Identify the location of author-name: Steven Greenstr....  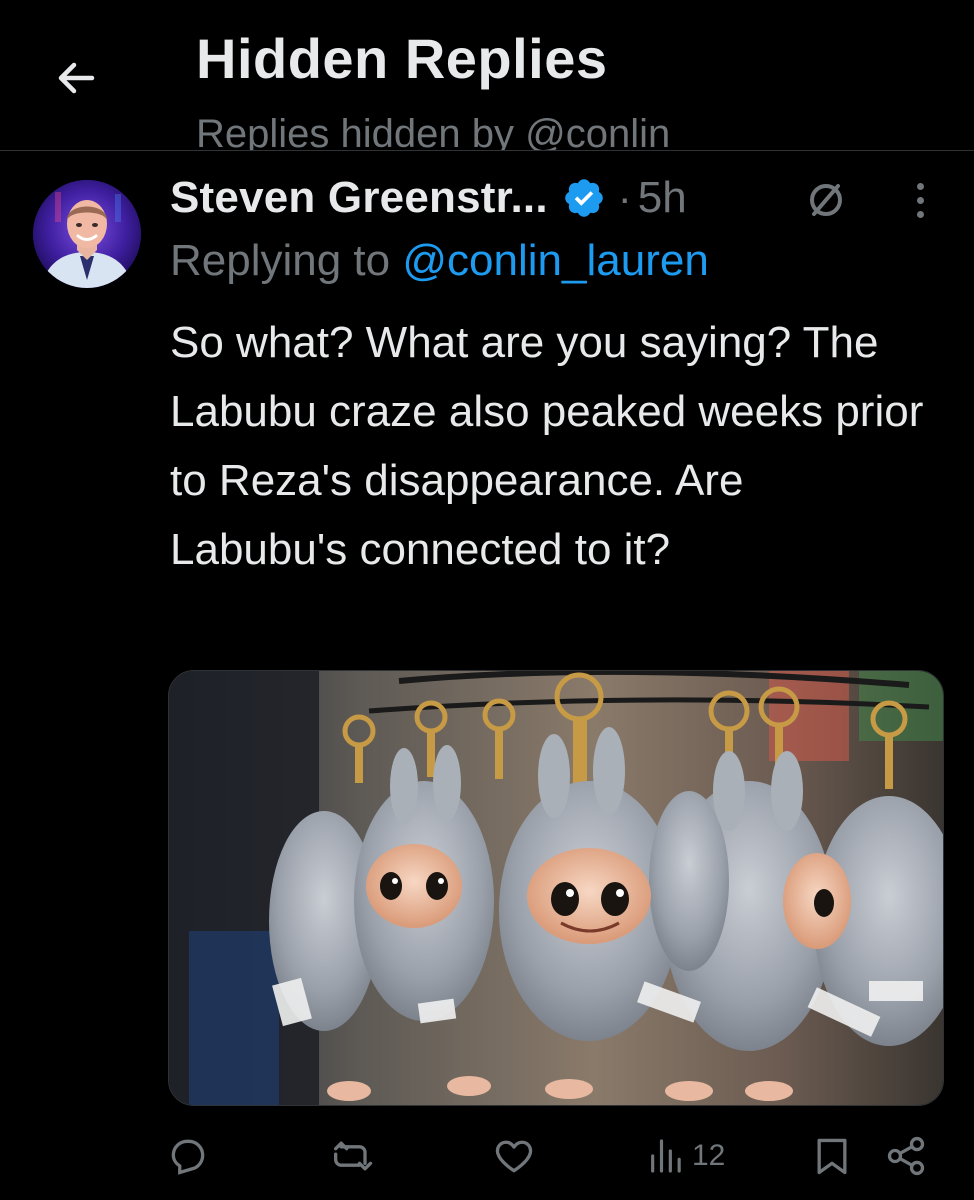
(359, 198).